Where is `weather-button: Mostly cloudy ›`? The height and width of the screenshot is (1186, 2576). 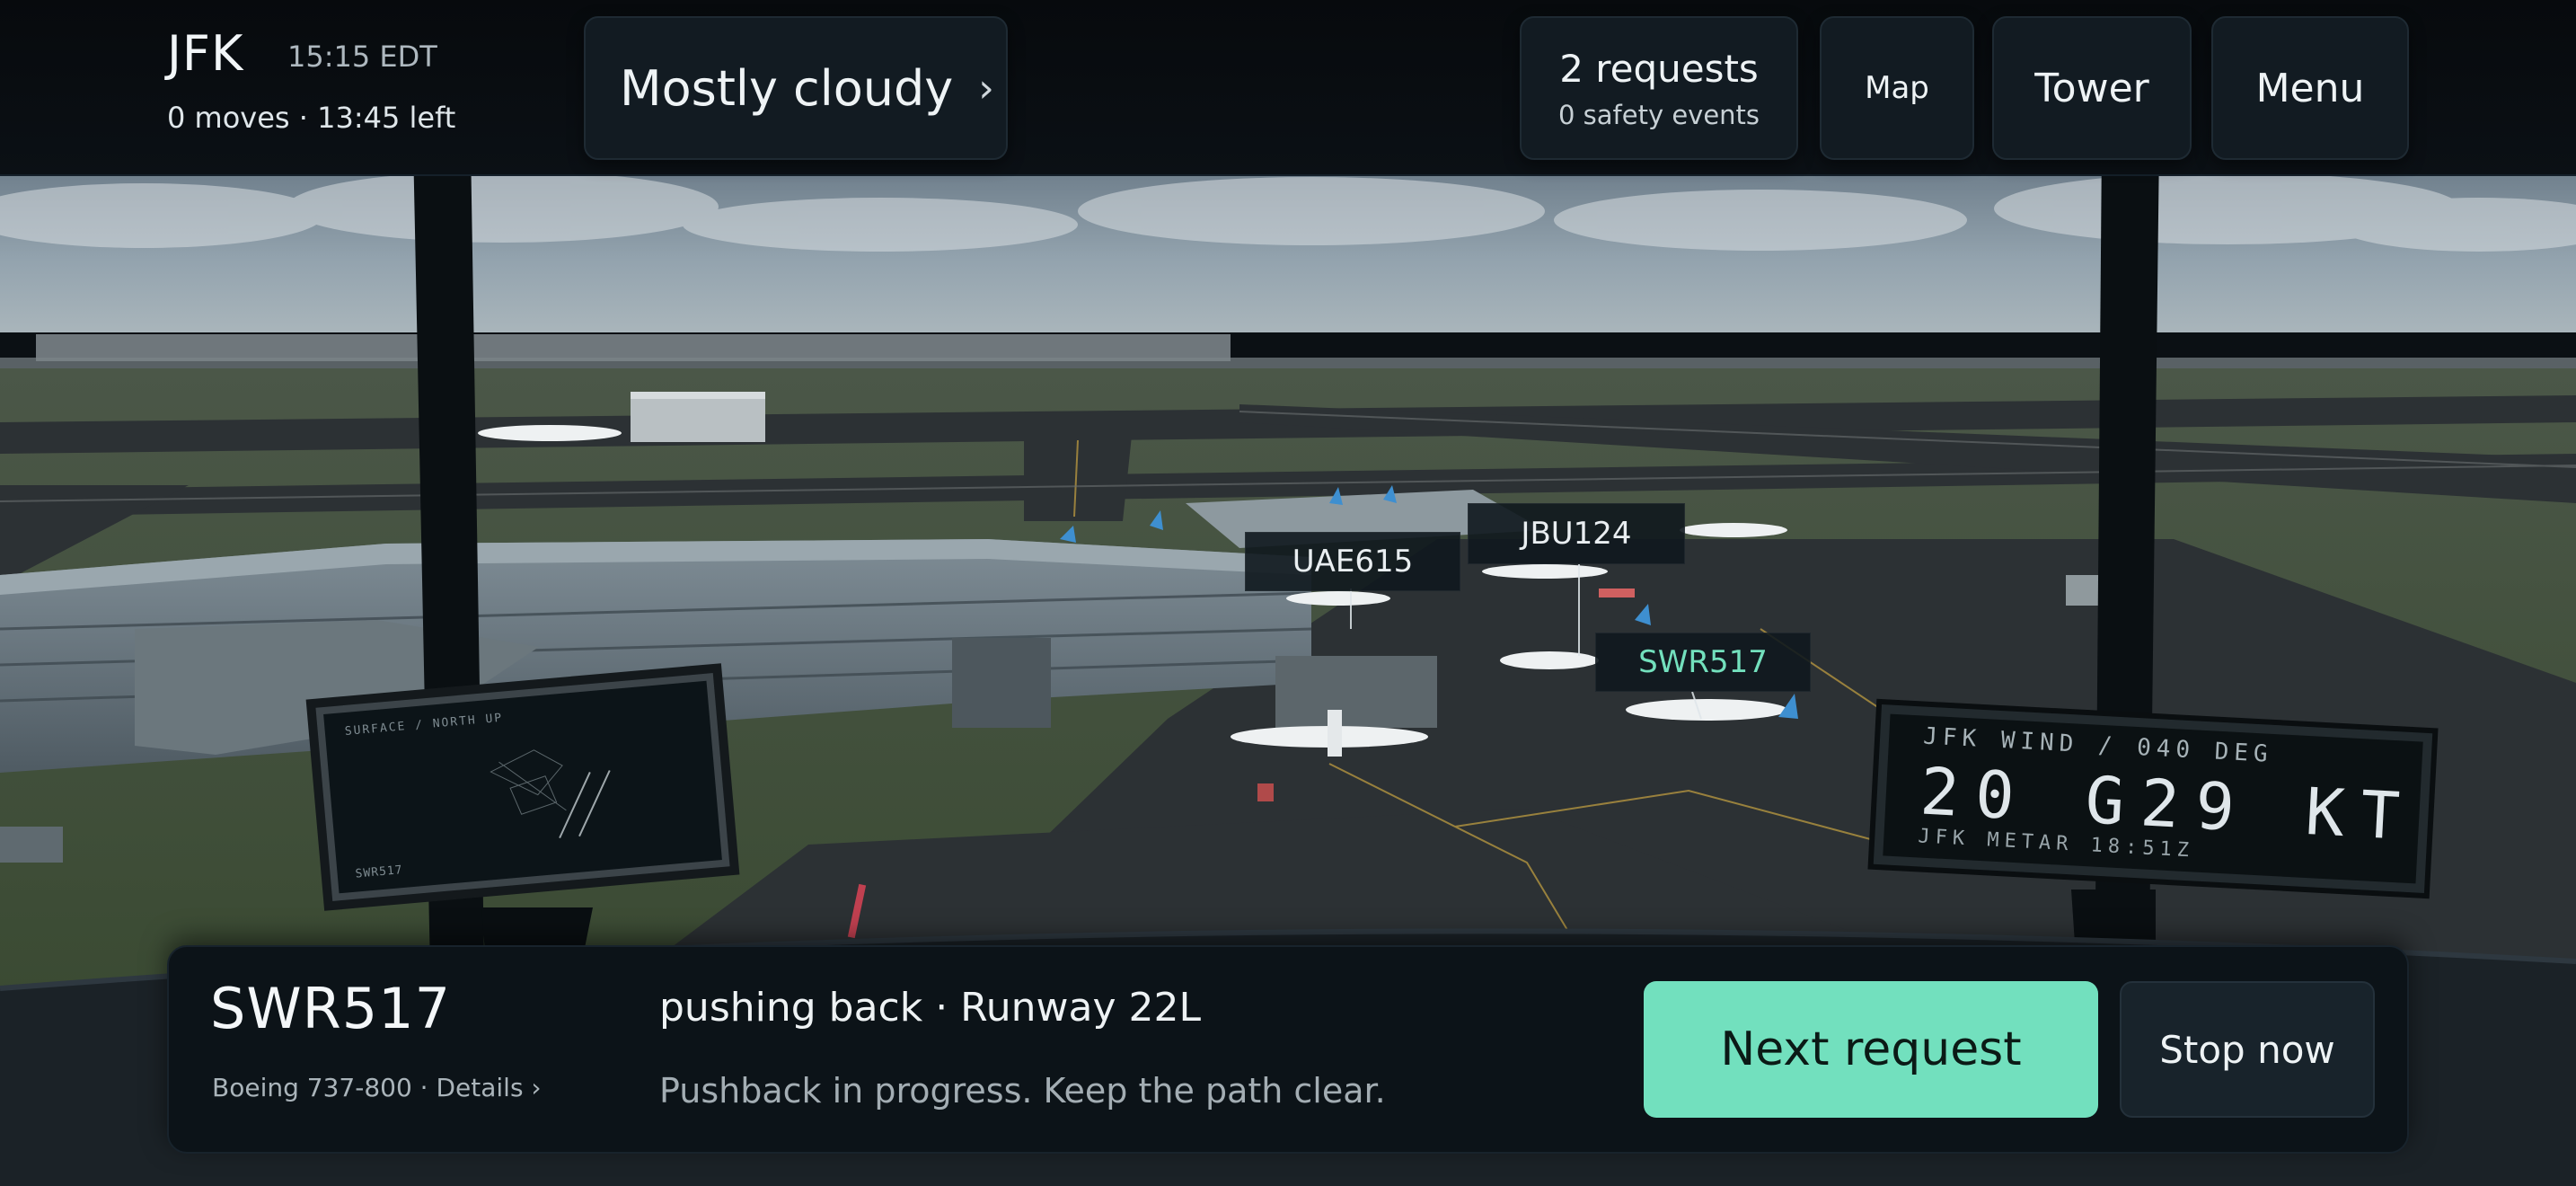 weather-button: Mostly cloudy › is located at coordinates (796, 88).